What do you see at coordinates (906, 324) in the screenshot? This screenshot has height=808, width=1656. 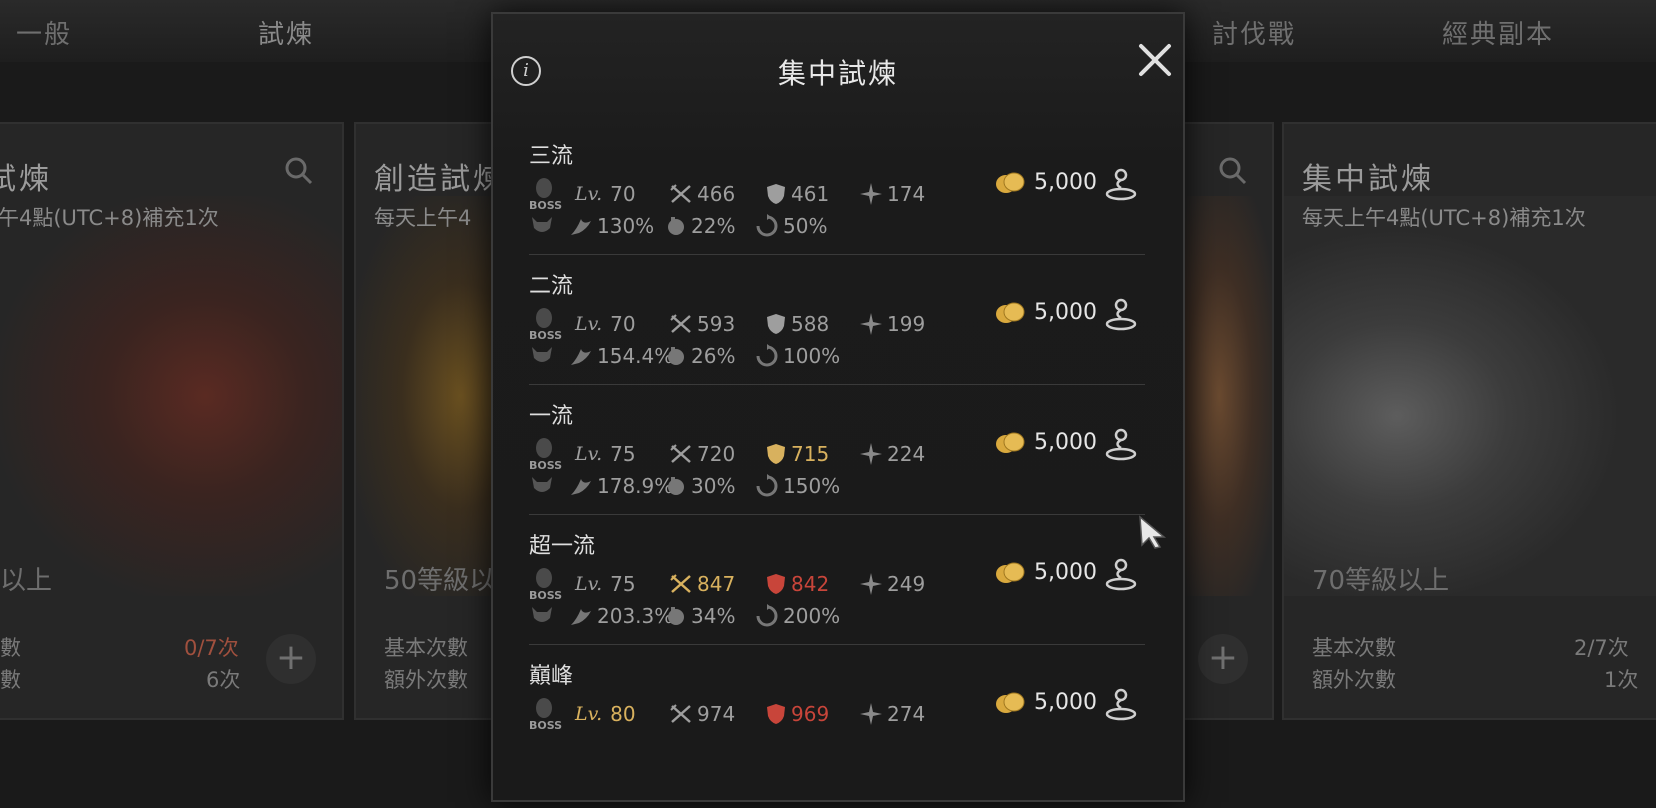 I see `special-value: 199` at bounding box center [906, 324].